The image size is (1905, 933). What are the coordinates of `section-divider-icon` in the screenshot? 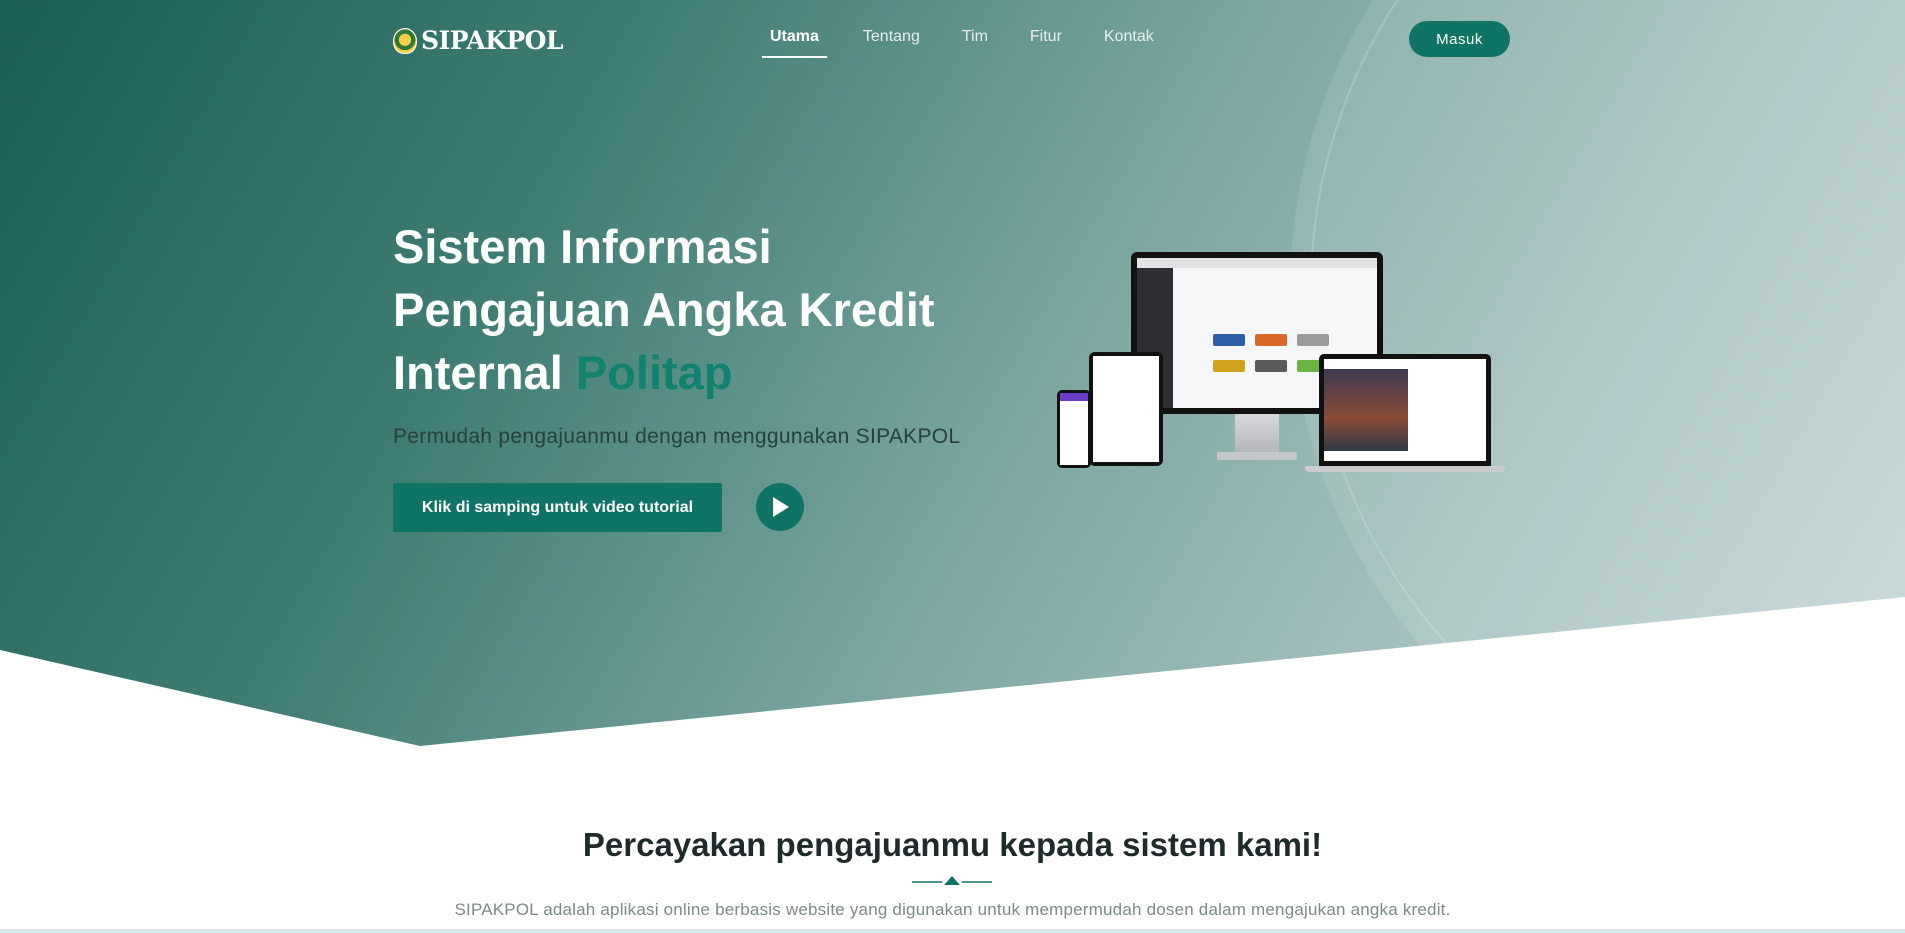 It's located at (952, 880).